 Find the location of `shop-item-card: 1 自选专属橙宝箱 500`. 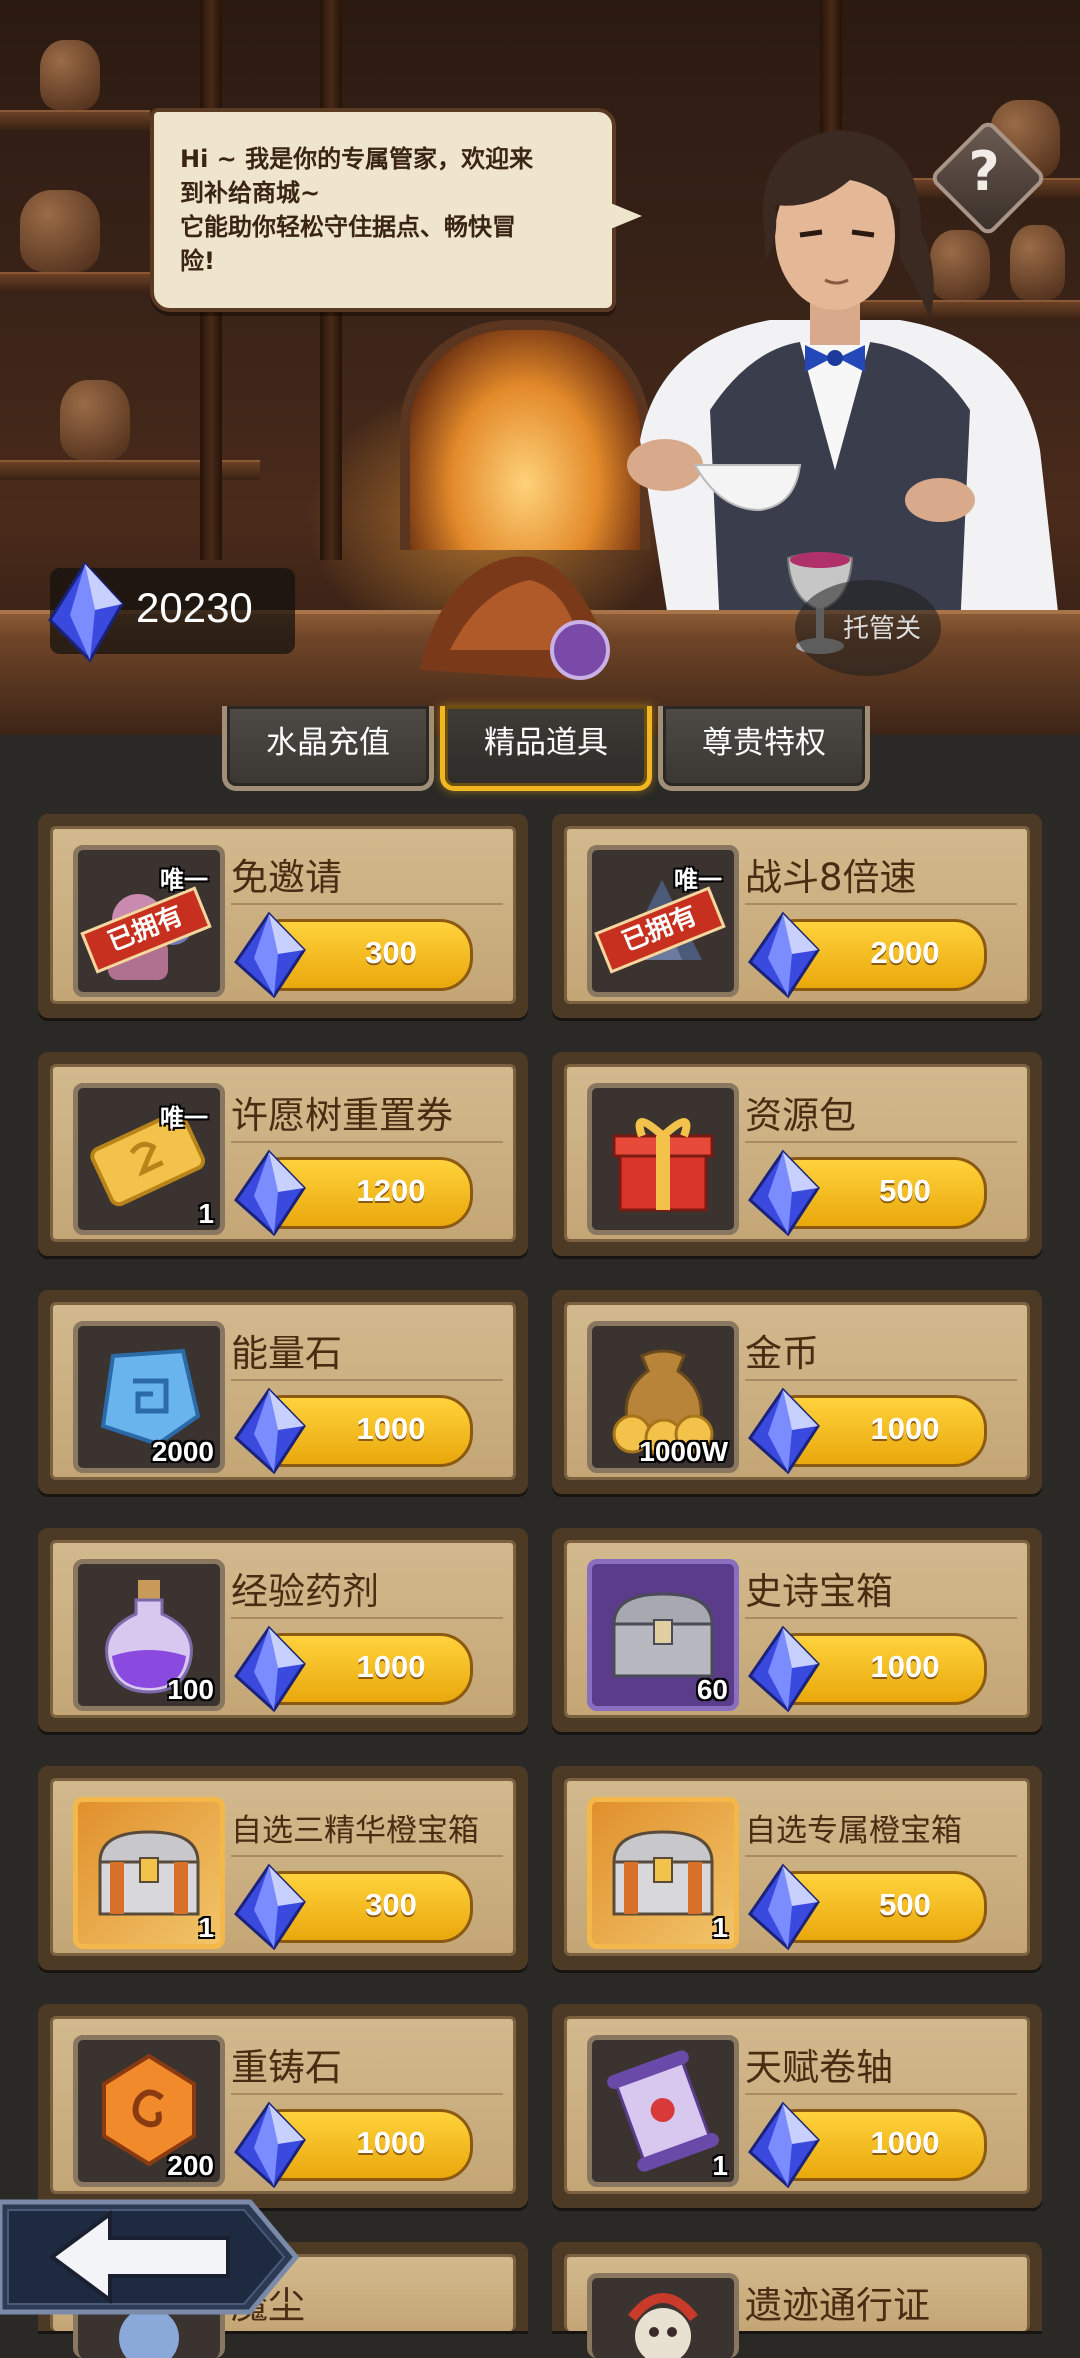

shop-item-card: 1 自选专属橙宝箱 500 is located at coordinates (797, 1868).